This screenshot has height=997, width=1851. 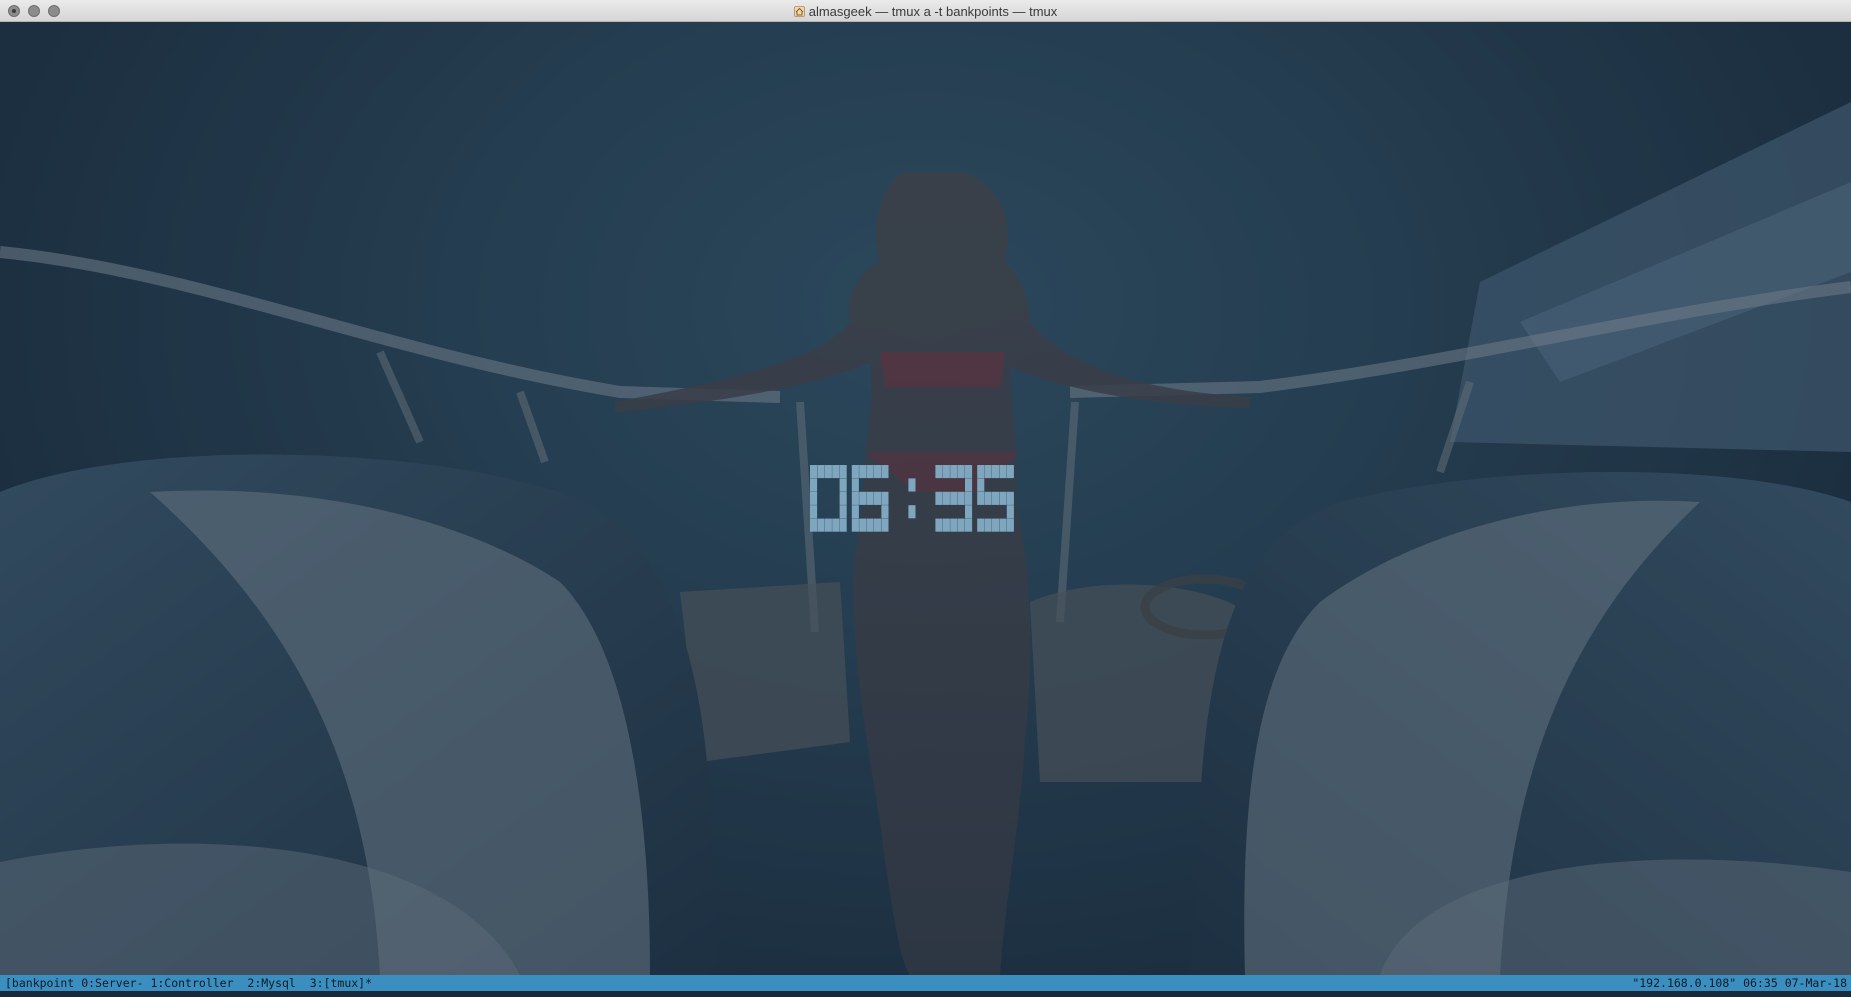 What do you see at coordinates (1684, 983) in the screenshot?
I see `host-label: "192.168.0.108"` at bounding box center [1684, 983].